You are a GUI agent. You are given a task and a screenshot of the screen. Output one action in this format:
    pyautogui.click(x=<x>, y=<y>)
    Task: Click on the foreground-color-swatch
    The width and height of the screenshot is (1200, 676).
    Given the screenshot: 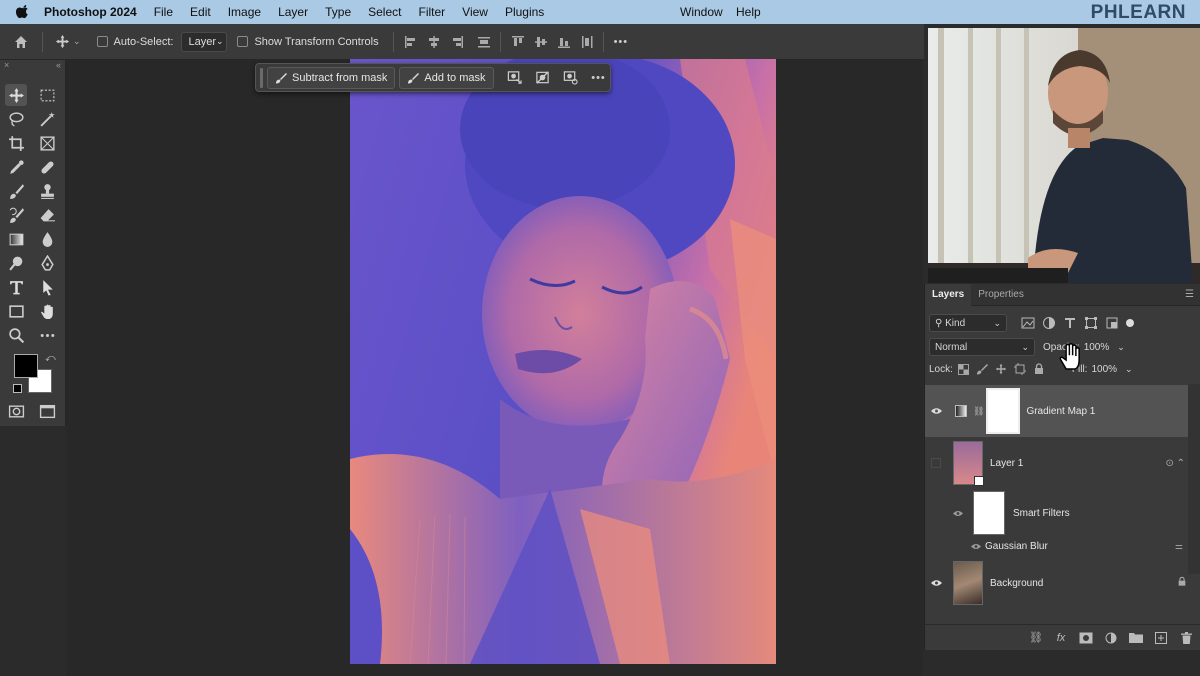 What is the action you would take?
    pyautogui.click(x=26, y=366)
    